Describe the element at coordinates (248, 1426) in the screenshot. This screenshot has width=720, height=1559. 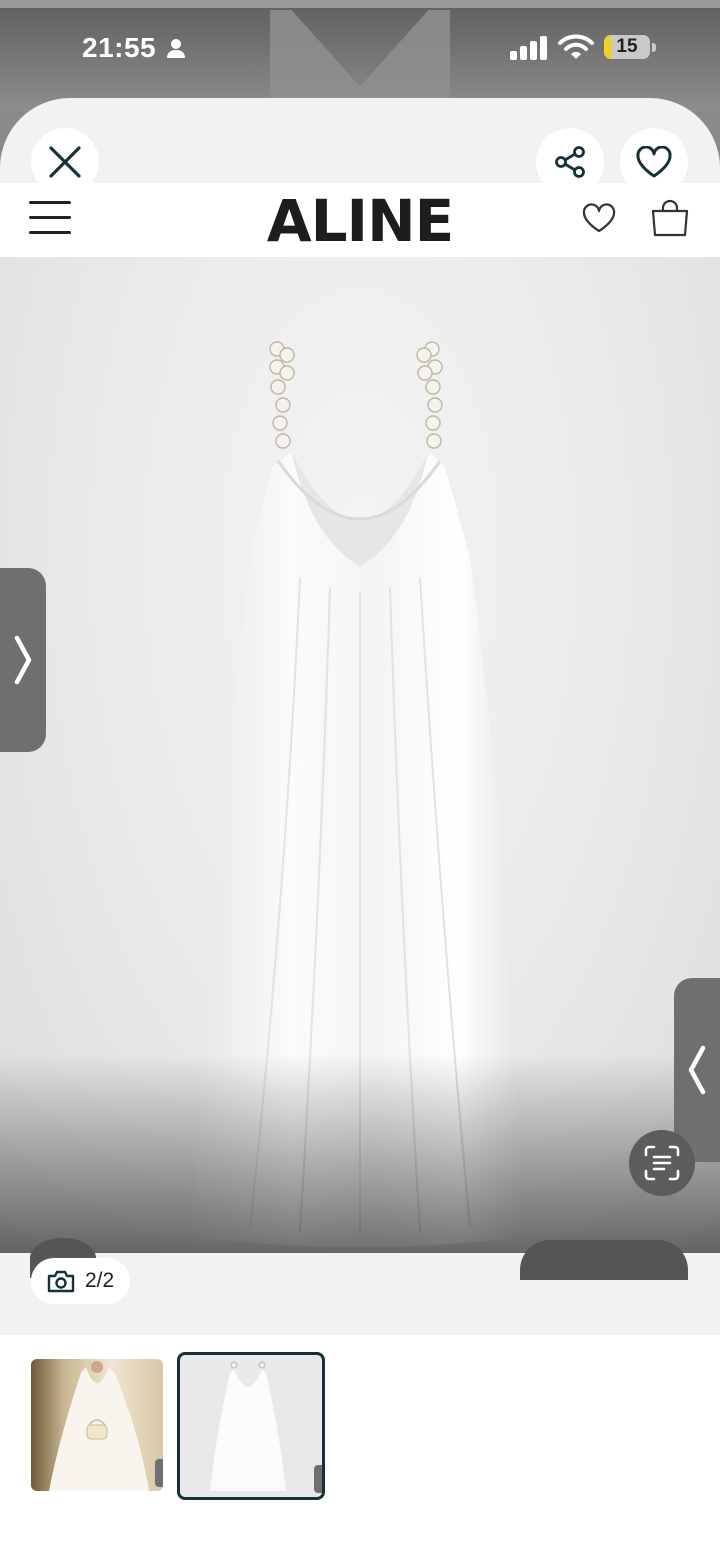
I see `thumbnail-2-image` at that location.